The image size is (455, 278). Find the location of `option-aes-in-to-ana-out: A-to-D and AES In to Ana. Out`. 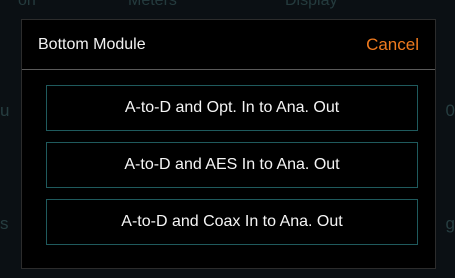

option-aes-in-to-ana-out: A-to-D and AES In to Ana. Out is located at coordinates (232, 165).